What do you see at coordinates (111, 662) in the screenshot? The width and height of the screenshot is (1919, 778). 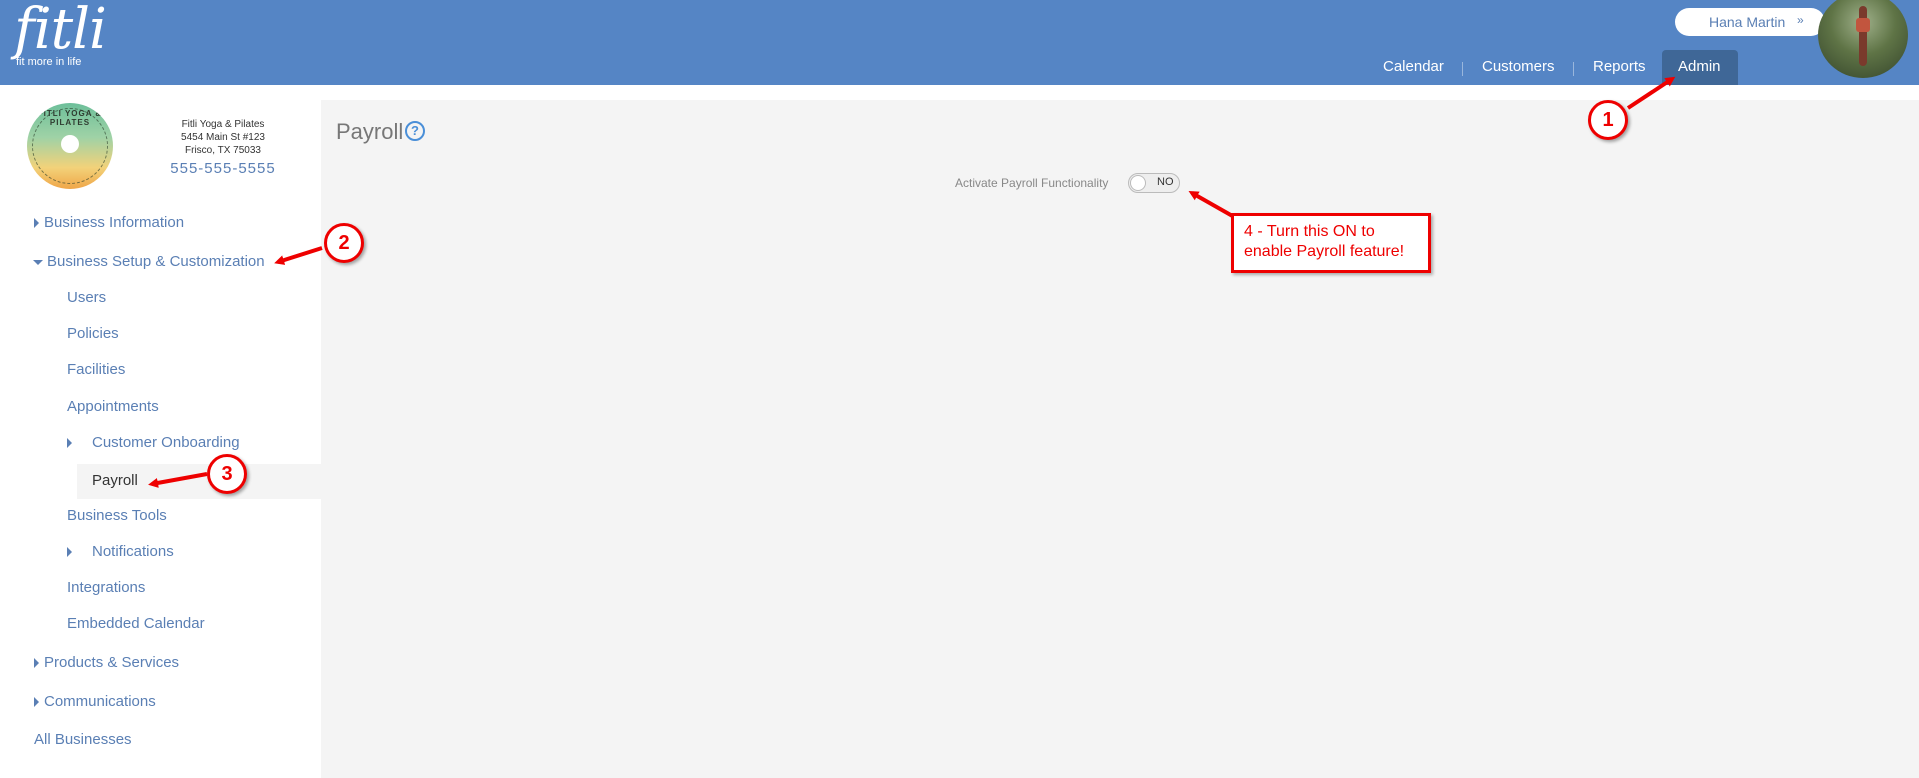 I see `sidebar-item-products-services: Products & Services` at bounding box center [111, 662].